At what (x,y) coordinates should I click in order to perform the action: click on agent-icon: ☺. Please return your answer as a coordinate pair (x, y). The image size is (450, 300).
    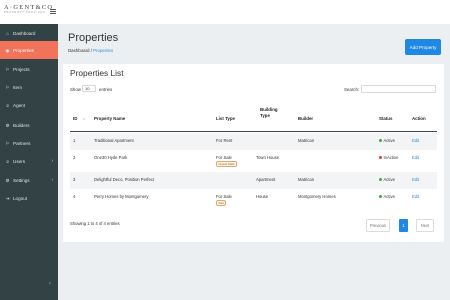
    Looking at the image, I should click on (7, 105).